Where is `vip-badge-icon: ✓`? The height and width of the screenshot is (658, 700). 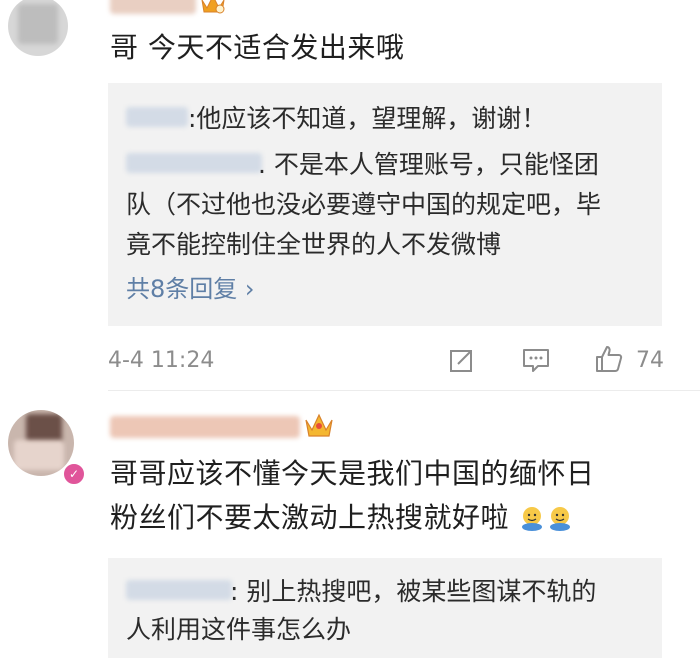
vip-badge-icon: ✓ is located at coordinates (74, 474).